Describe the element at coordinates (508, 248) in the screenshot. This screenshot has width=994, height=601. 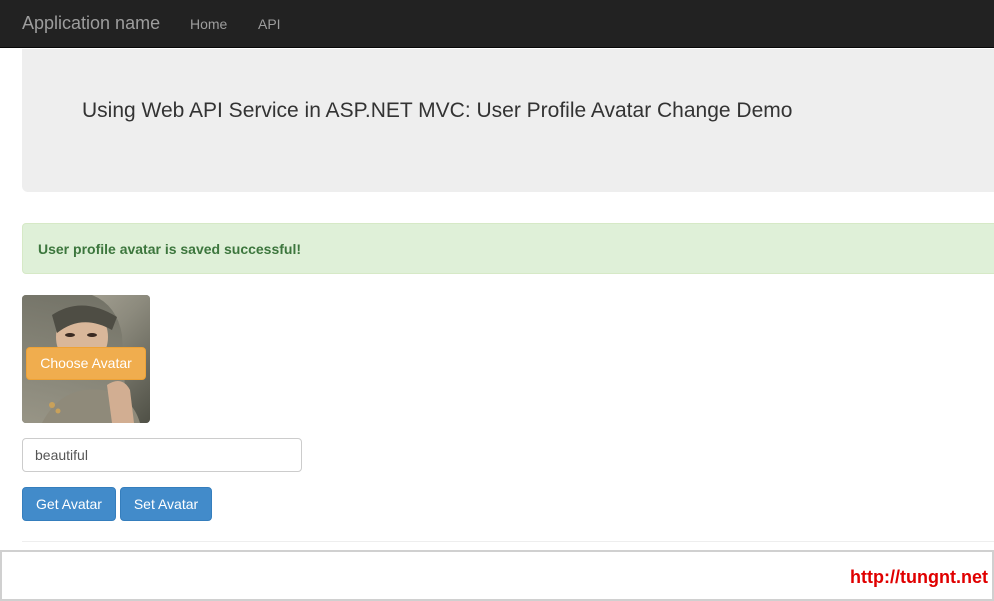
I see `success-alert: User profile avatar is saved successful!` at that location.